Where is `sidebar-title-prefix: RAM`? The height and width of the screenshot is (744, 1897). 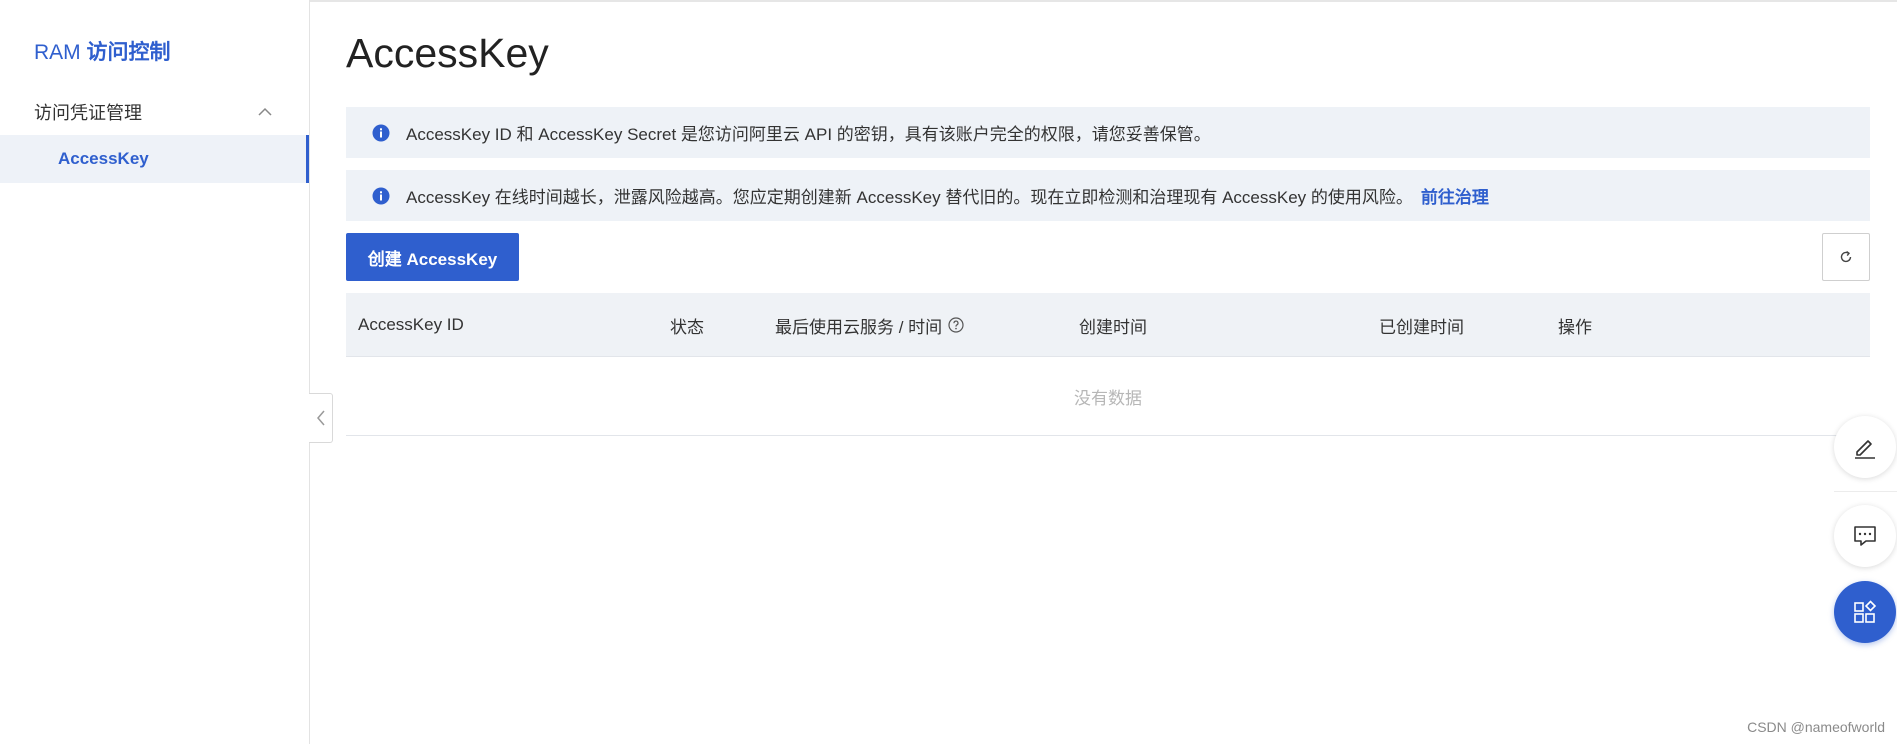 sidebar-title-prefix: RAM is located at coordinates (60, 52).